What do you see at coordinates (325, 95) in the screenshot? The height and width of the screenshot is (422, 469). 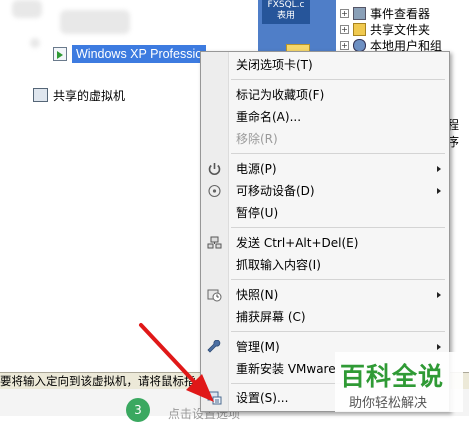 I see `menu-item-bookmark: 标记为收藏项(F)` at bounding box center [325, 95].